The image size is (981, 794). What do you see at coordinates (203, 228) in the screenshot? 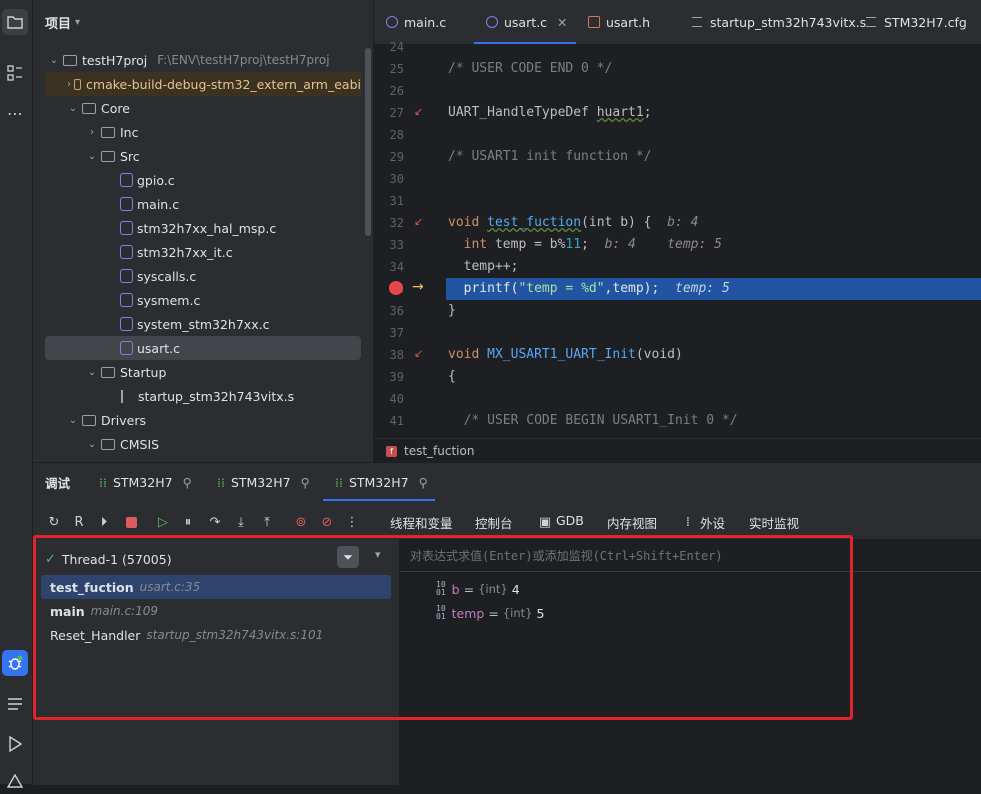
I see `tree-item: stm32h7xx_hal_msp.c` at bounding box center [203, 228].